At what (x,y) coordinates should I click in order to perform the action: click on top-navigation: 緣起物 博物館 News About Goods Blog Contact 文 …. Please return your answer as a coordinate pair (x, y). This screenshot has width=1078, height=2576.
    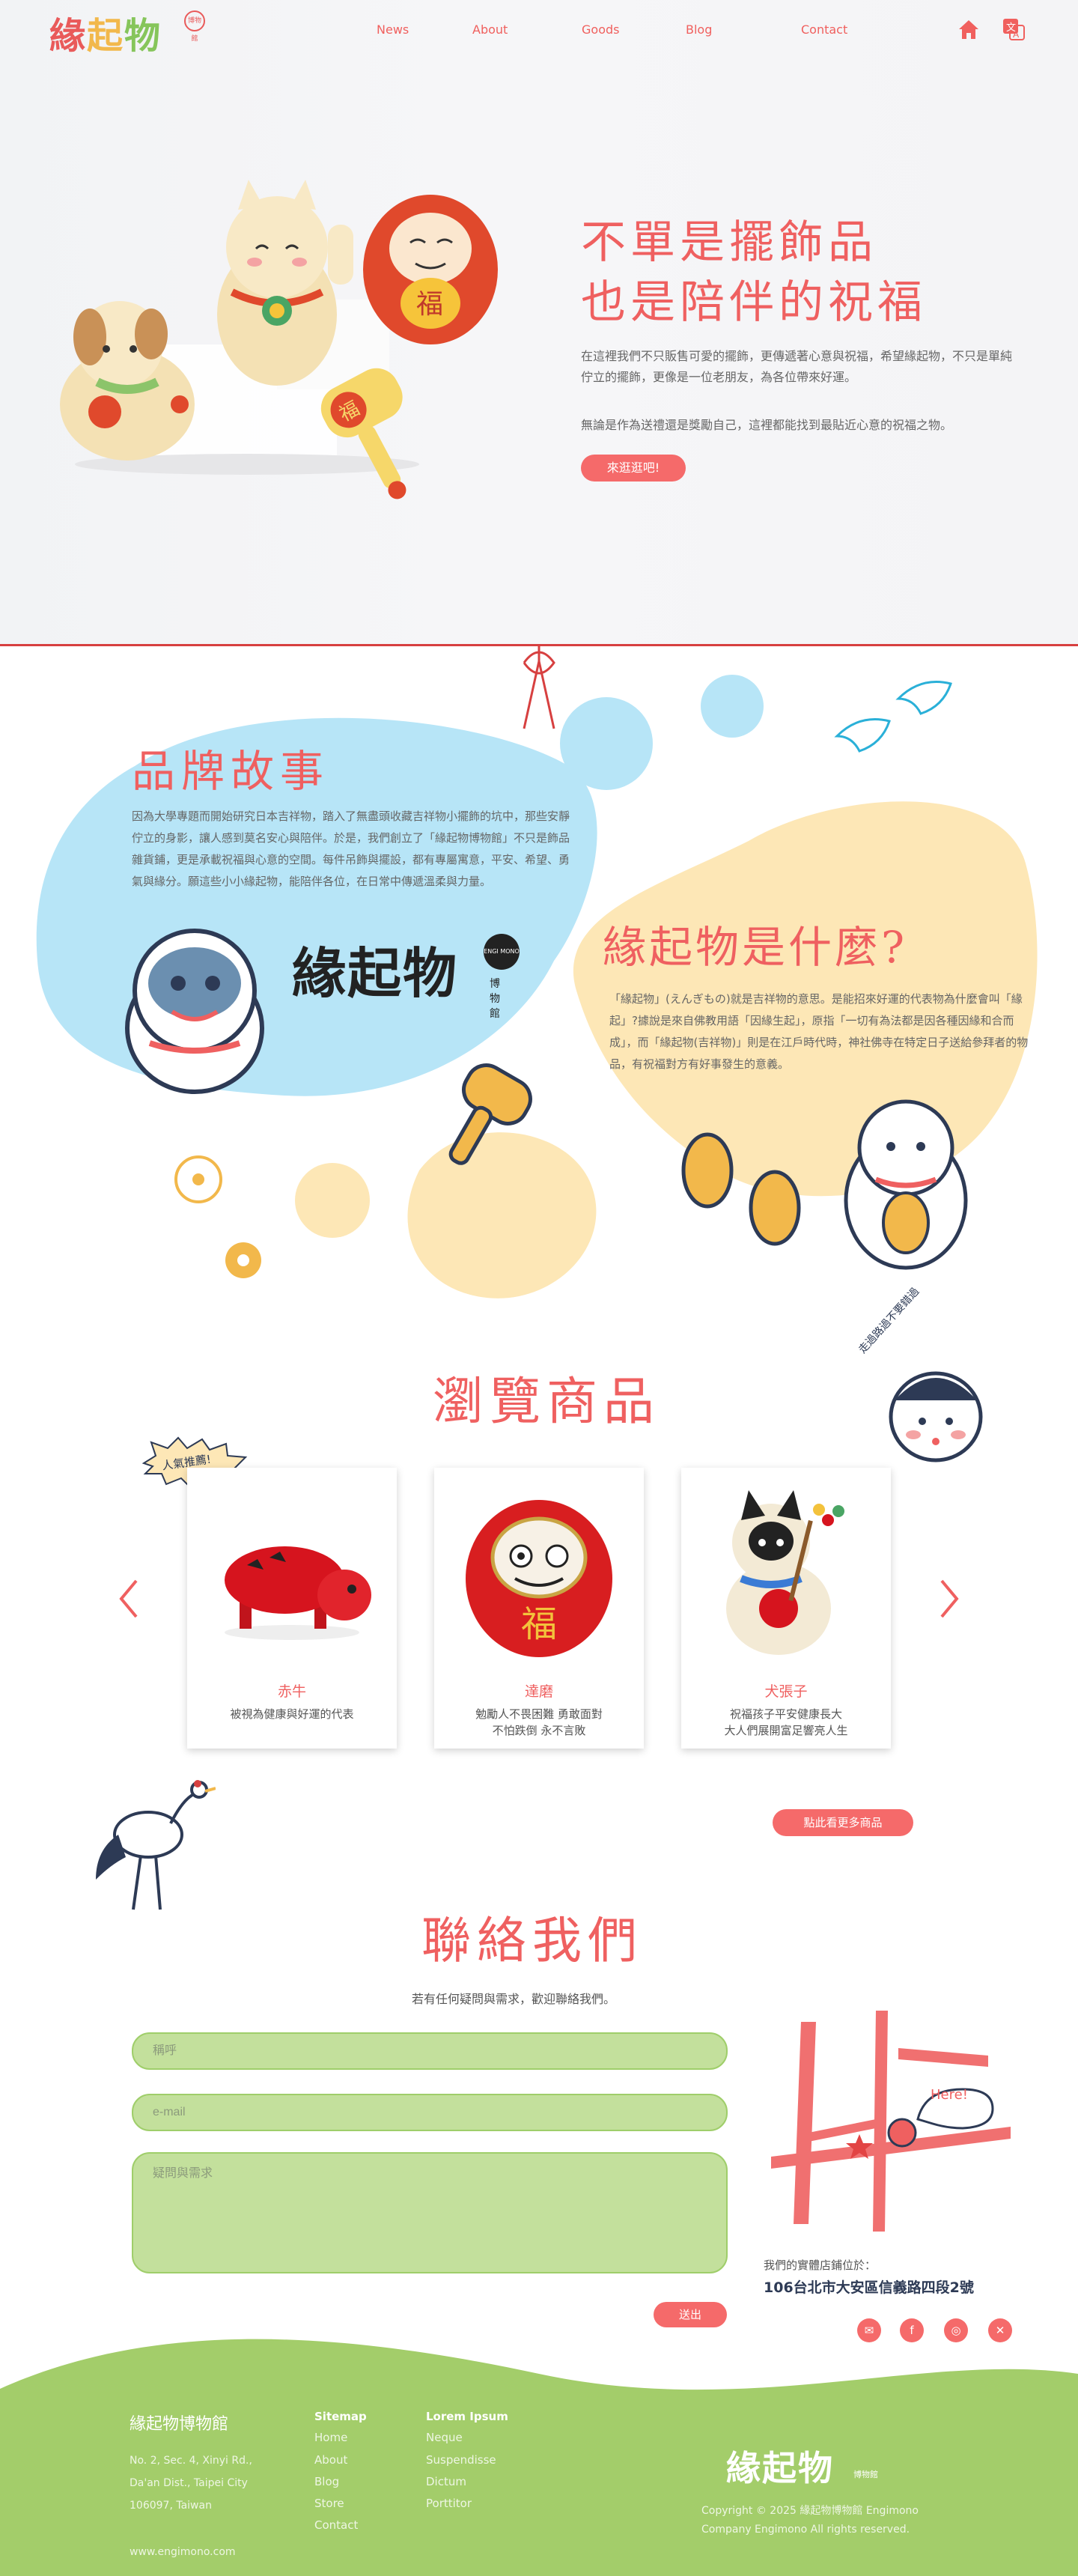
    Looking at the image, I should click on (539, 30).